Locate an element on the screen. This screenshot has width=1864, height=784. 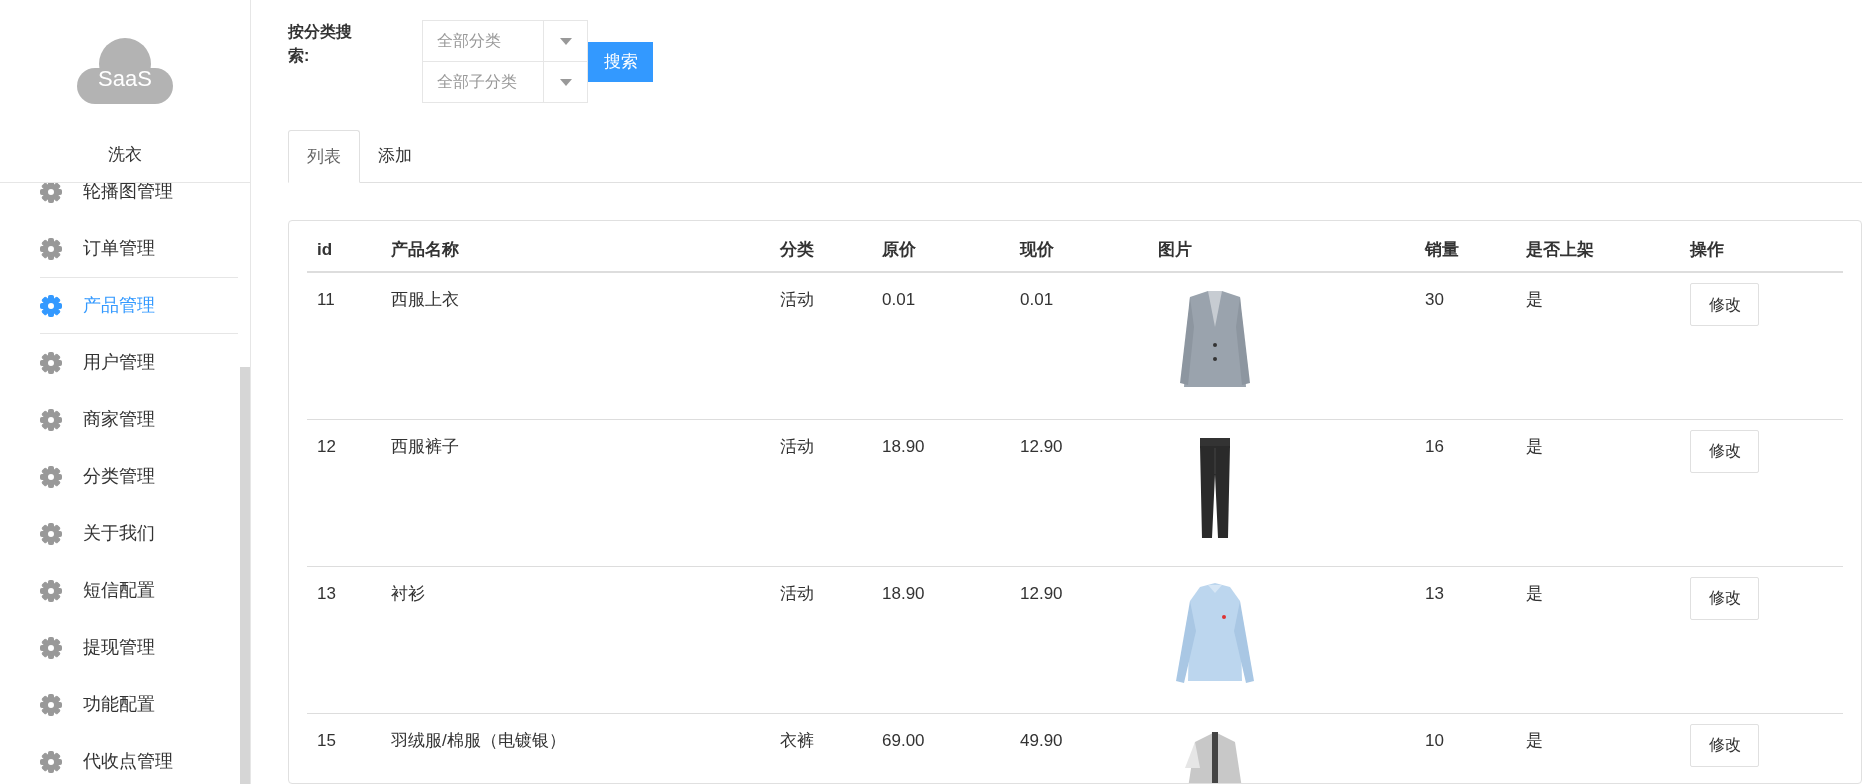
sidebar-item: 关于我们 is located at coordinates (139, 533).